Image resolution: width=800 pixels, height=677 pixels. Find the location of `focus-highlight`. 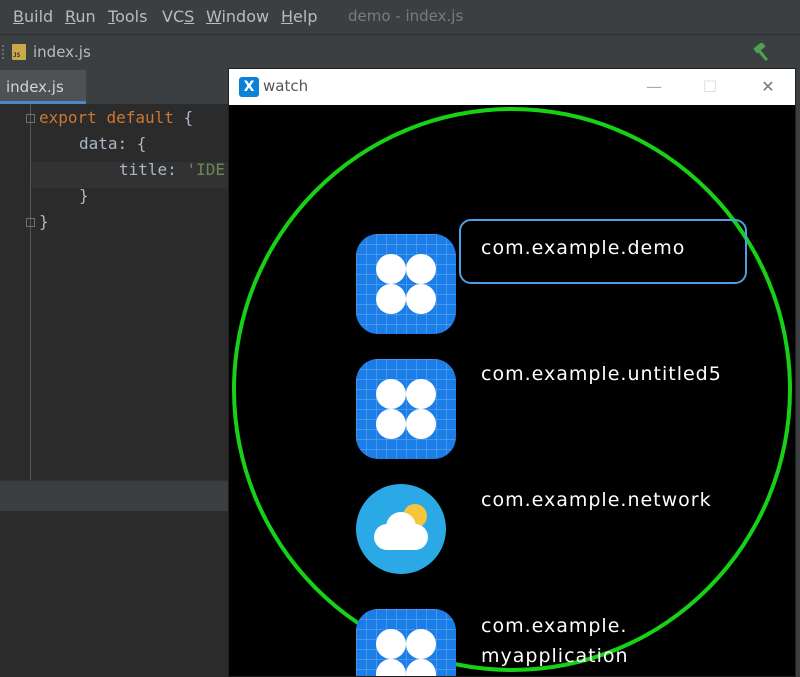

focus-highlight is located at coordinates (603, 251).